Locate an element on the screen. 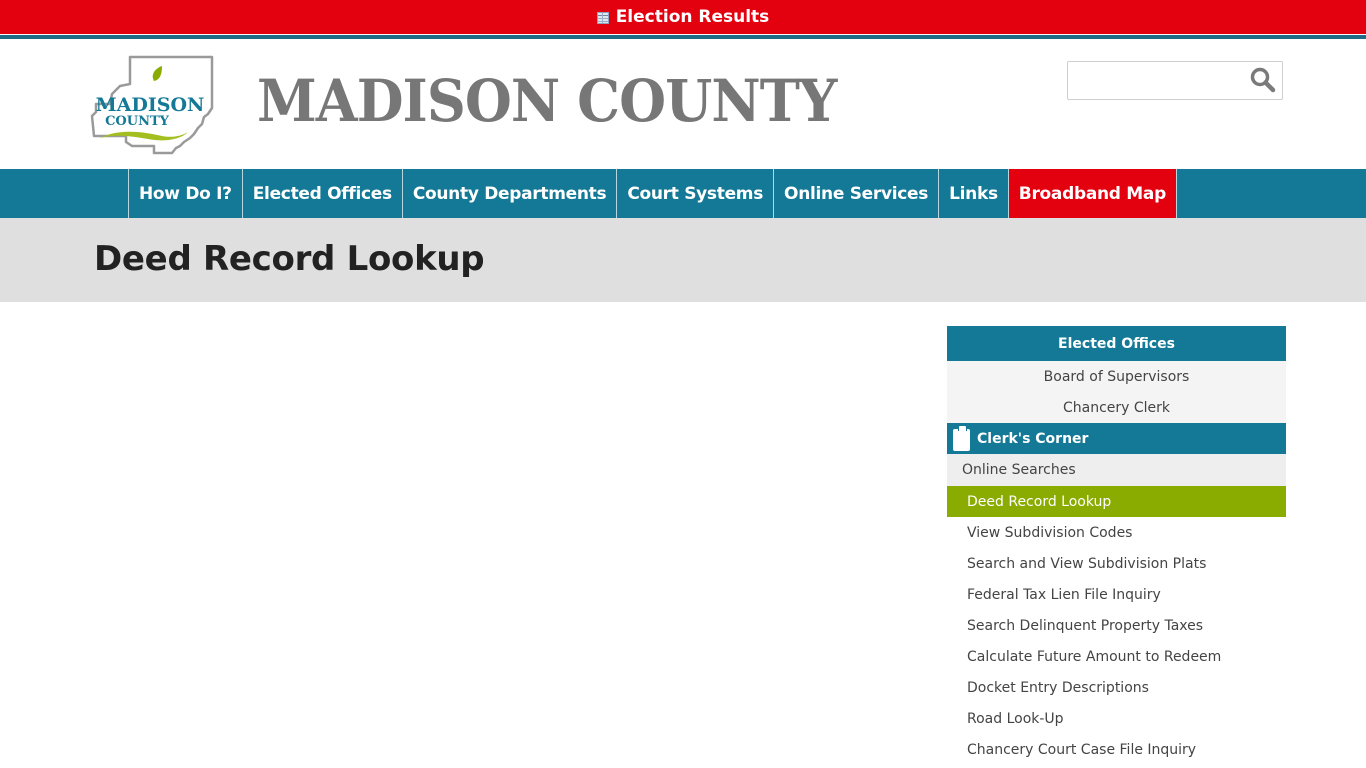 This screenshot has width=1366, height=768. clipboard-icon is located at coordinates (961, 438).